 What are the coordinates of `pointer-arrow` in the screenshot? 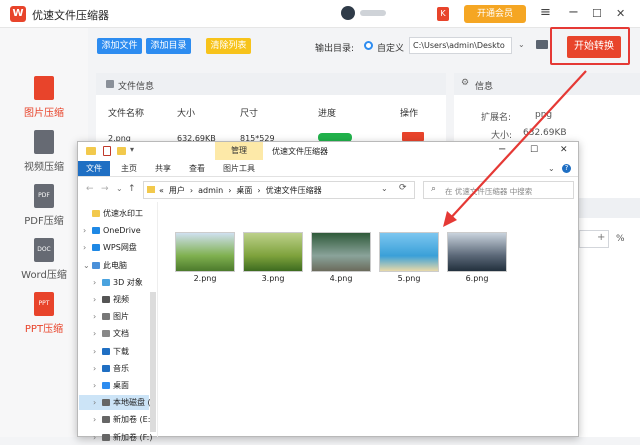 It's located at (515, 148).